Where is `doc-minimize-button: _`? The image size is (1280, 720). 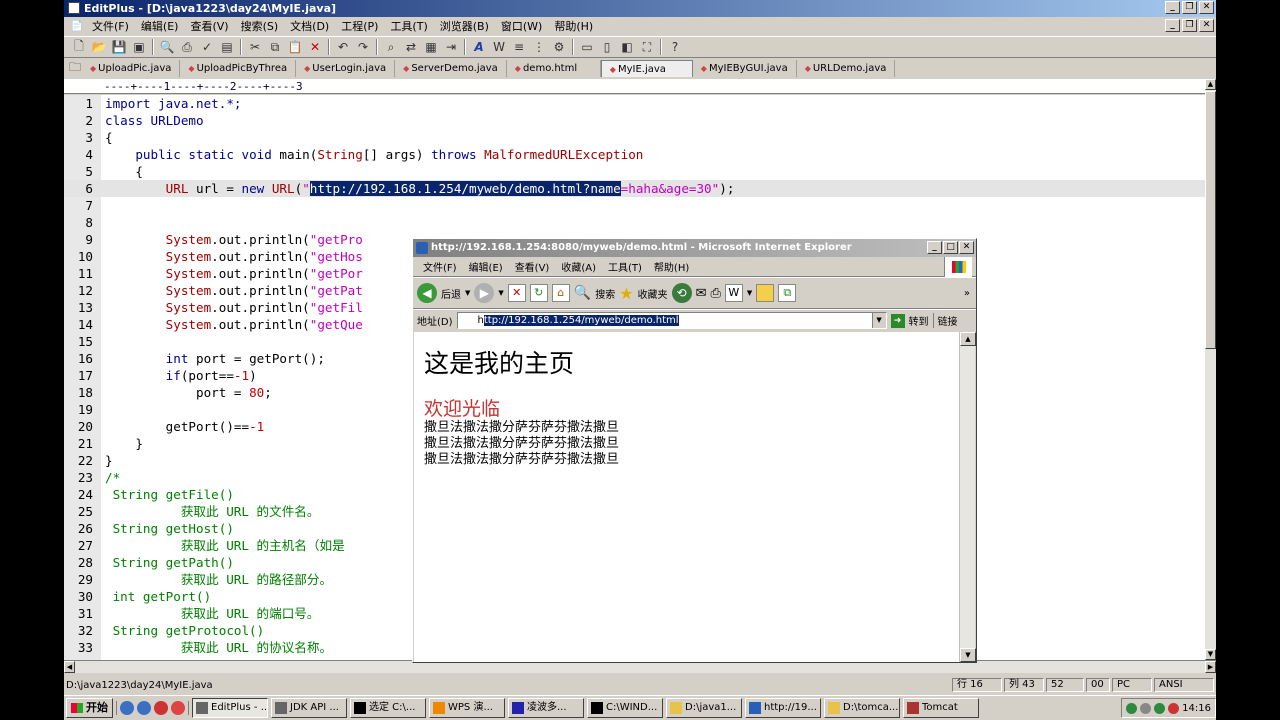
doc-minimize-button: _ is located at coordinates (1172, 25).